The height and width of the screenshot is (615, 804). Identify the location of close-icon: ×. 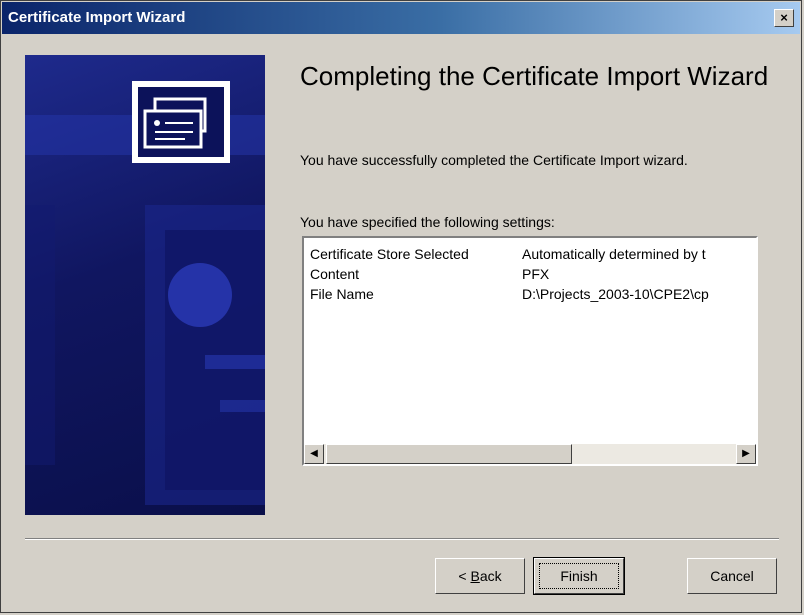
(784, 17).